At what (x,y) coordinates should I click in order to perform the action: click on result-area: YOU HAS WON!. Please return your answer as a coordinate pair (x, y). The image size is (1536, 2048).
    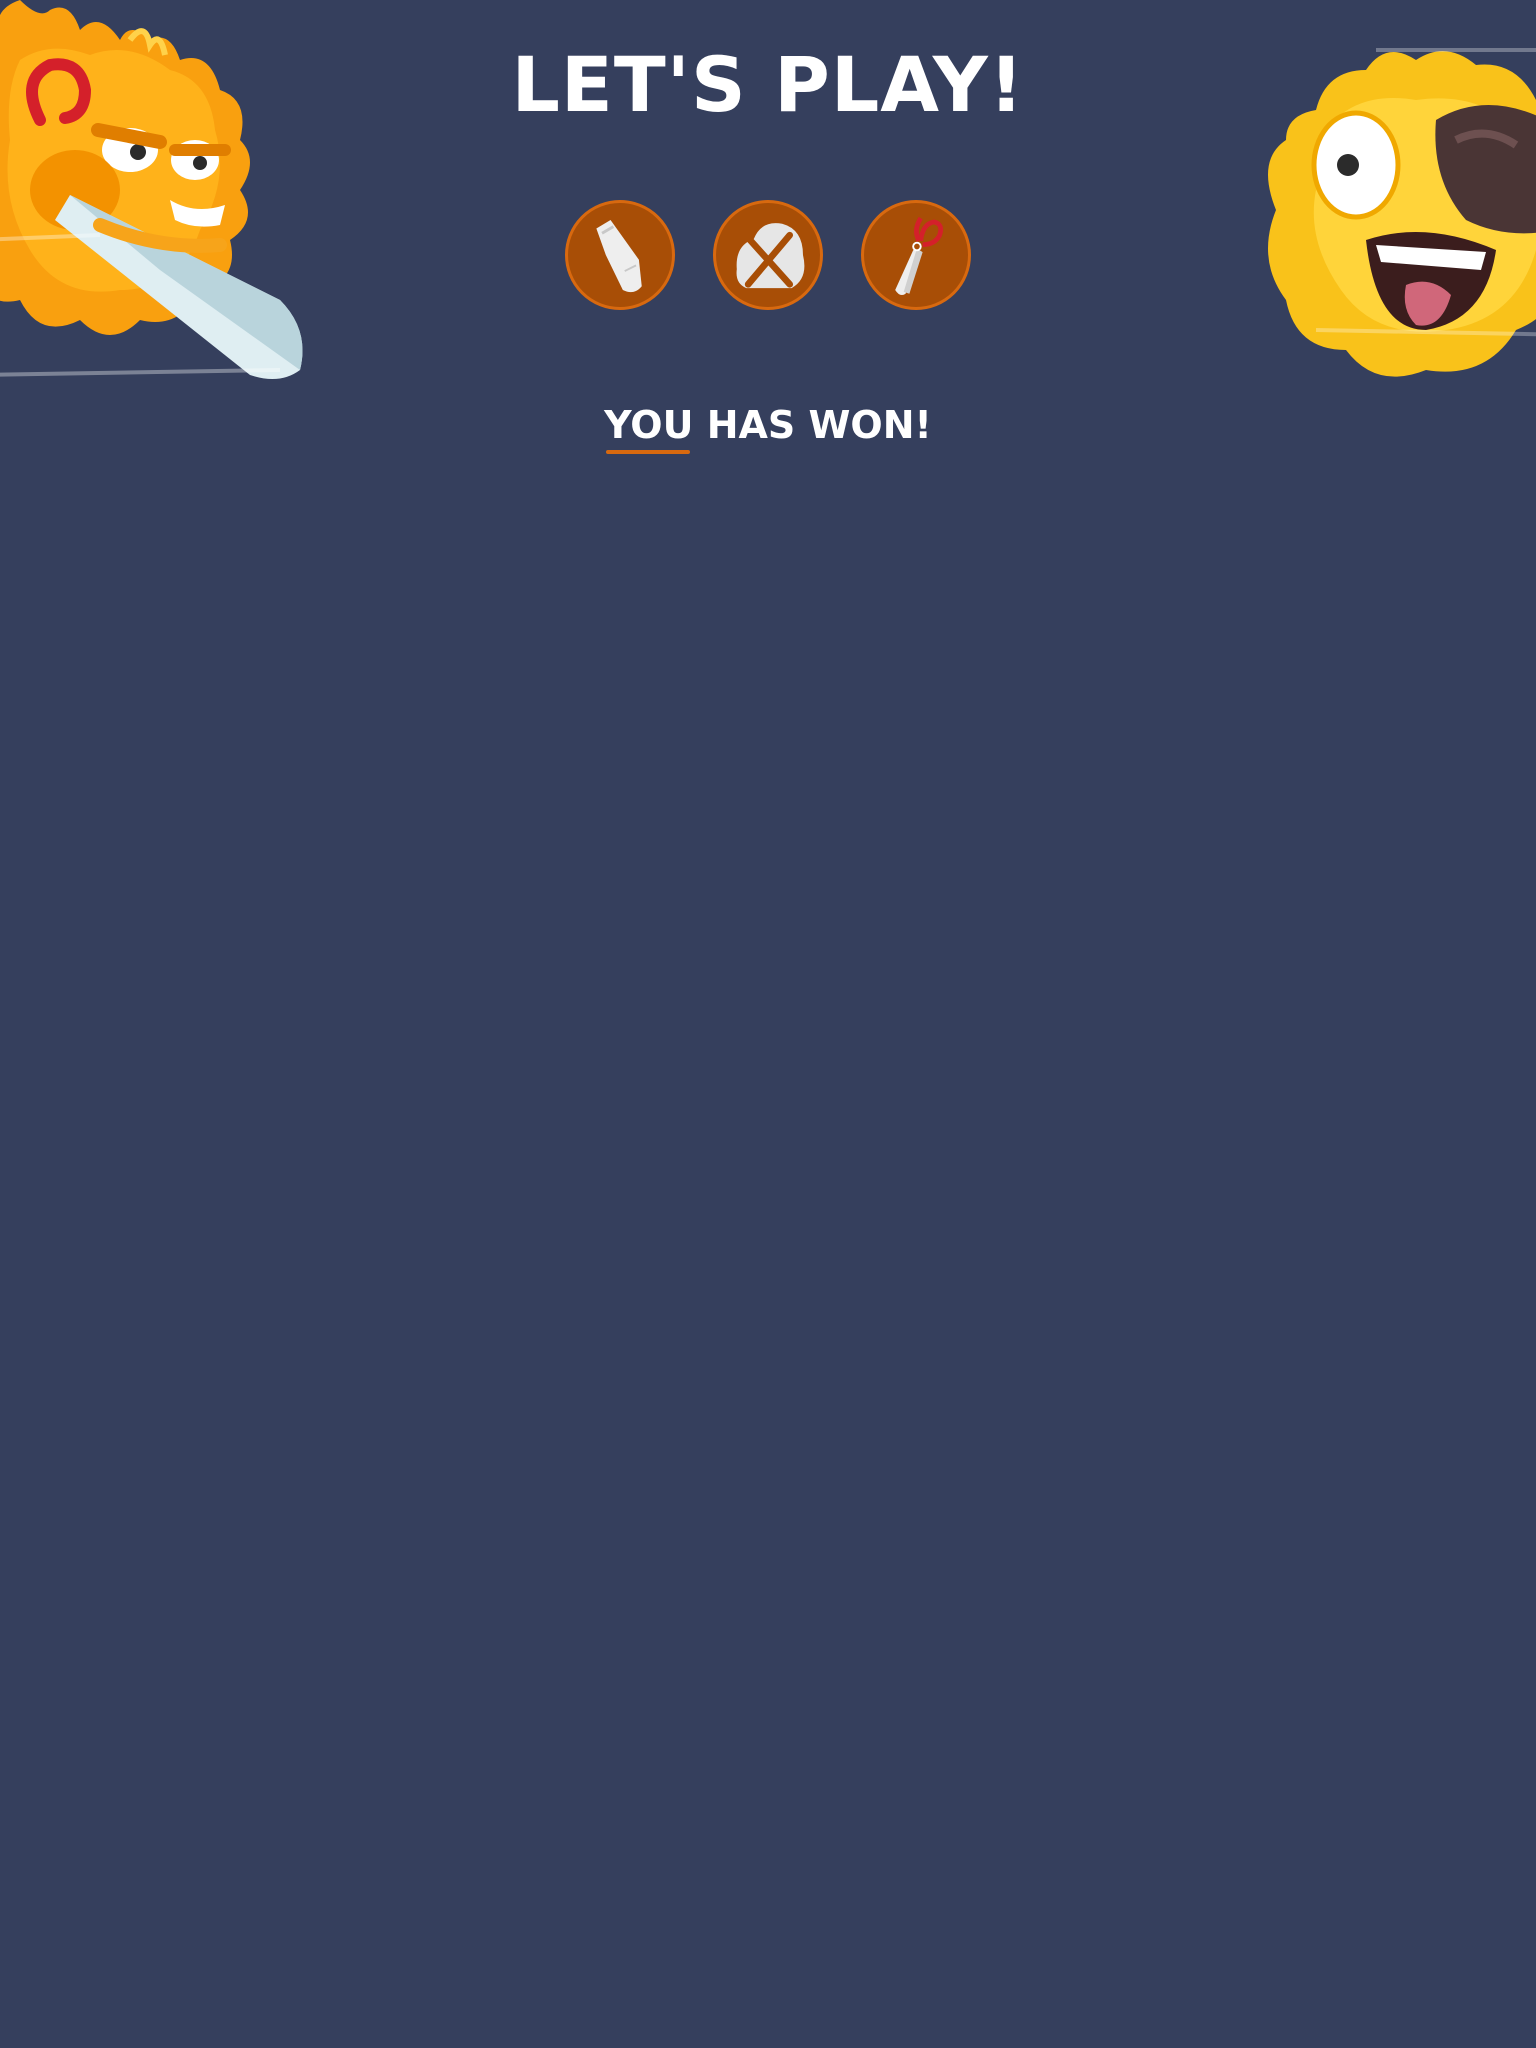
    Looking at the image, I should click on (768, 427).